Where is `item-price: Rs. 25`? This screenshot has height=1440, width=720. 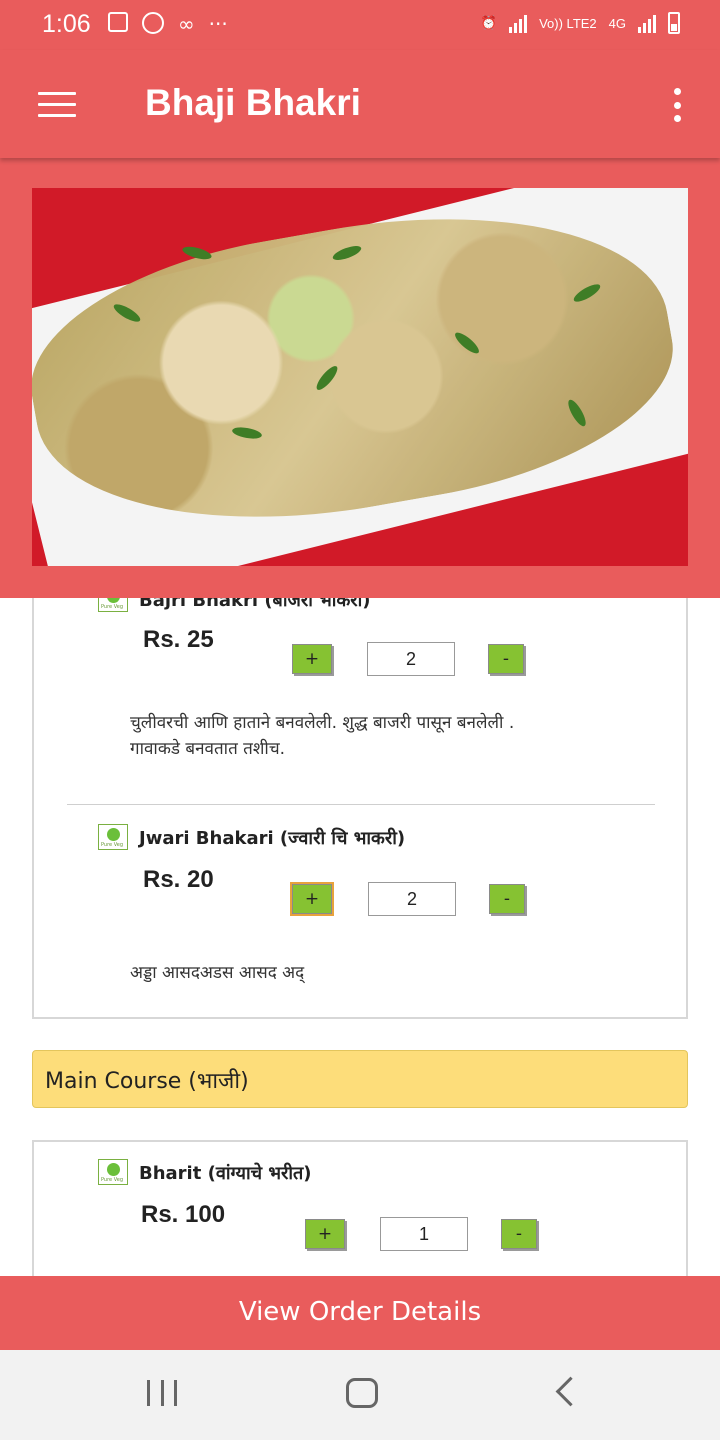
item-price: Rs. 25 is located at coordinates (178, 639).